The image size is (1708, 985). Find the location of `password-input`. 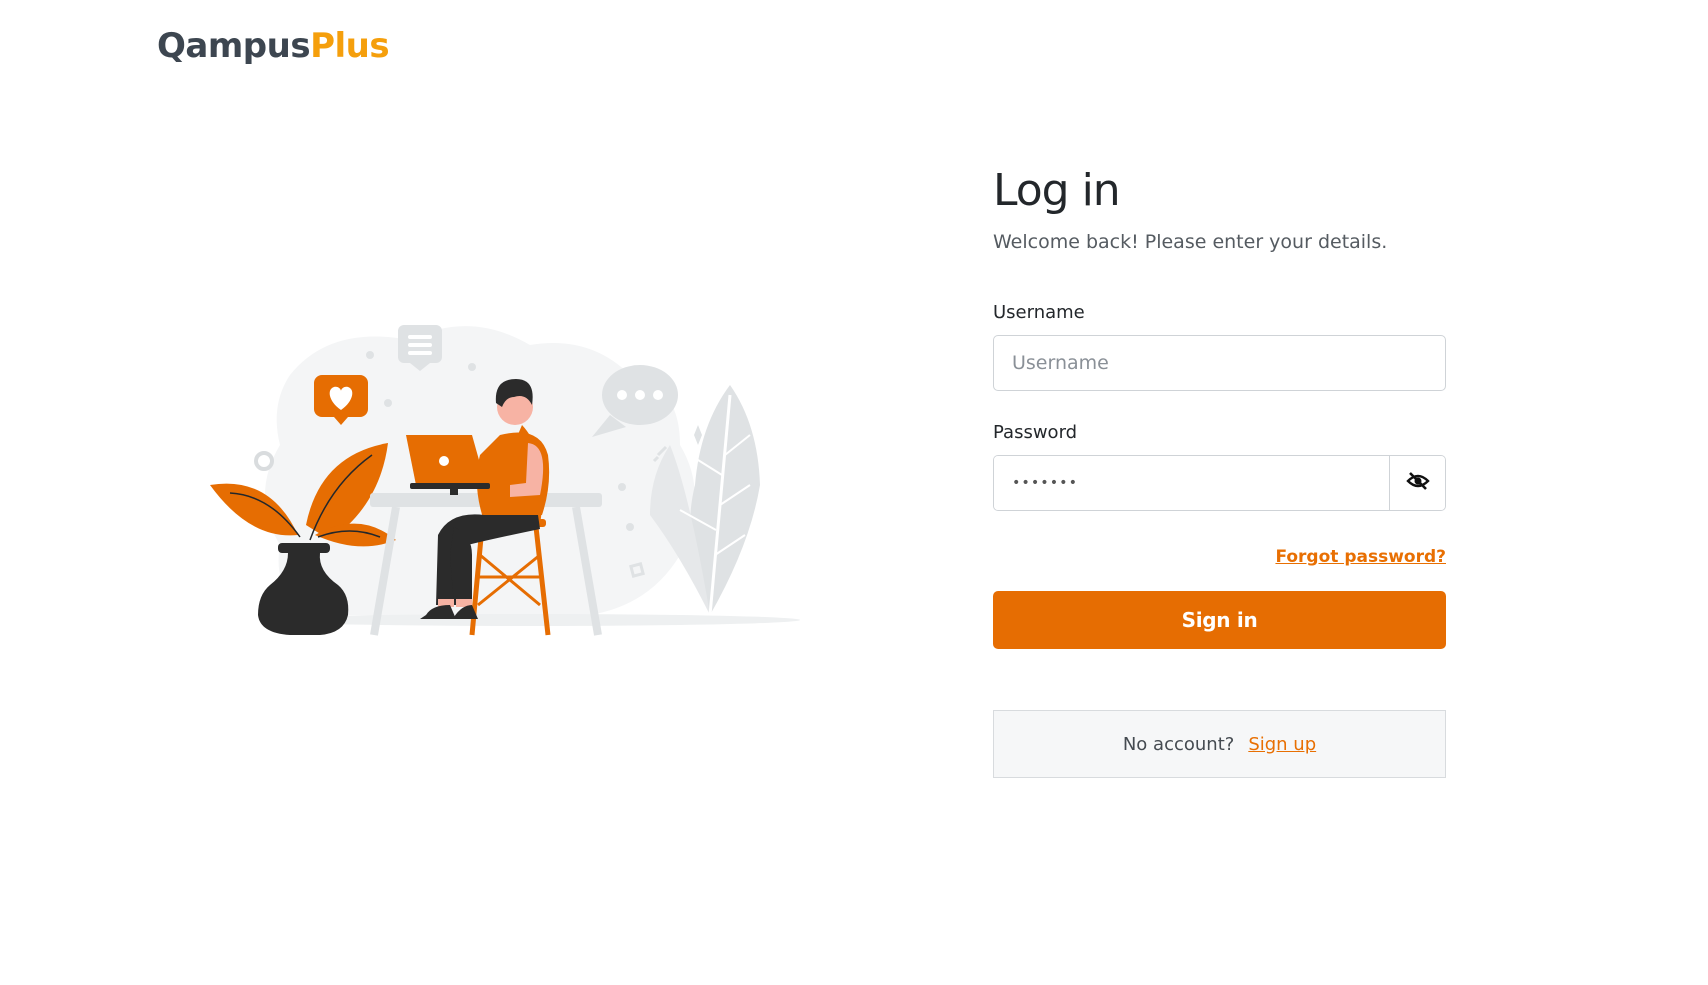

password-input is located at coordinates (1191, 483).